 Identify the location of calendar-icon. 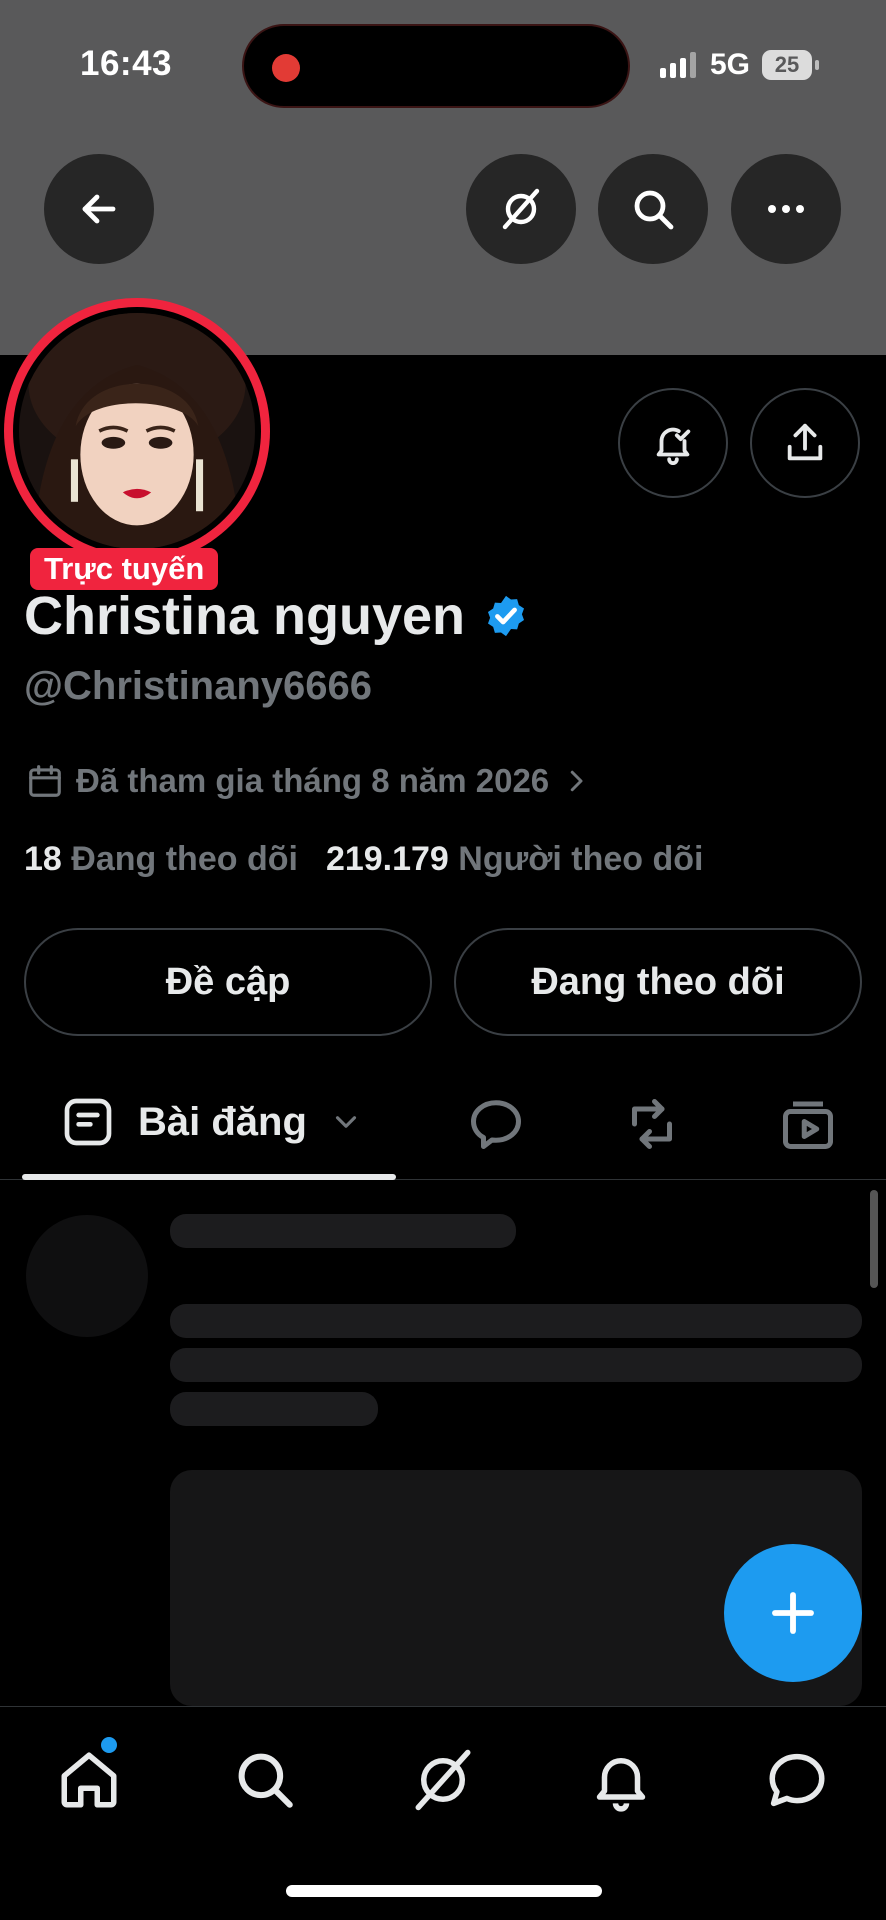
(45, 781).